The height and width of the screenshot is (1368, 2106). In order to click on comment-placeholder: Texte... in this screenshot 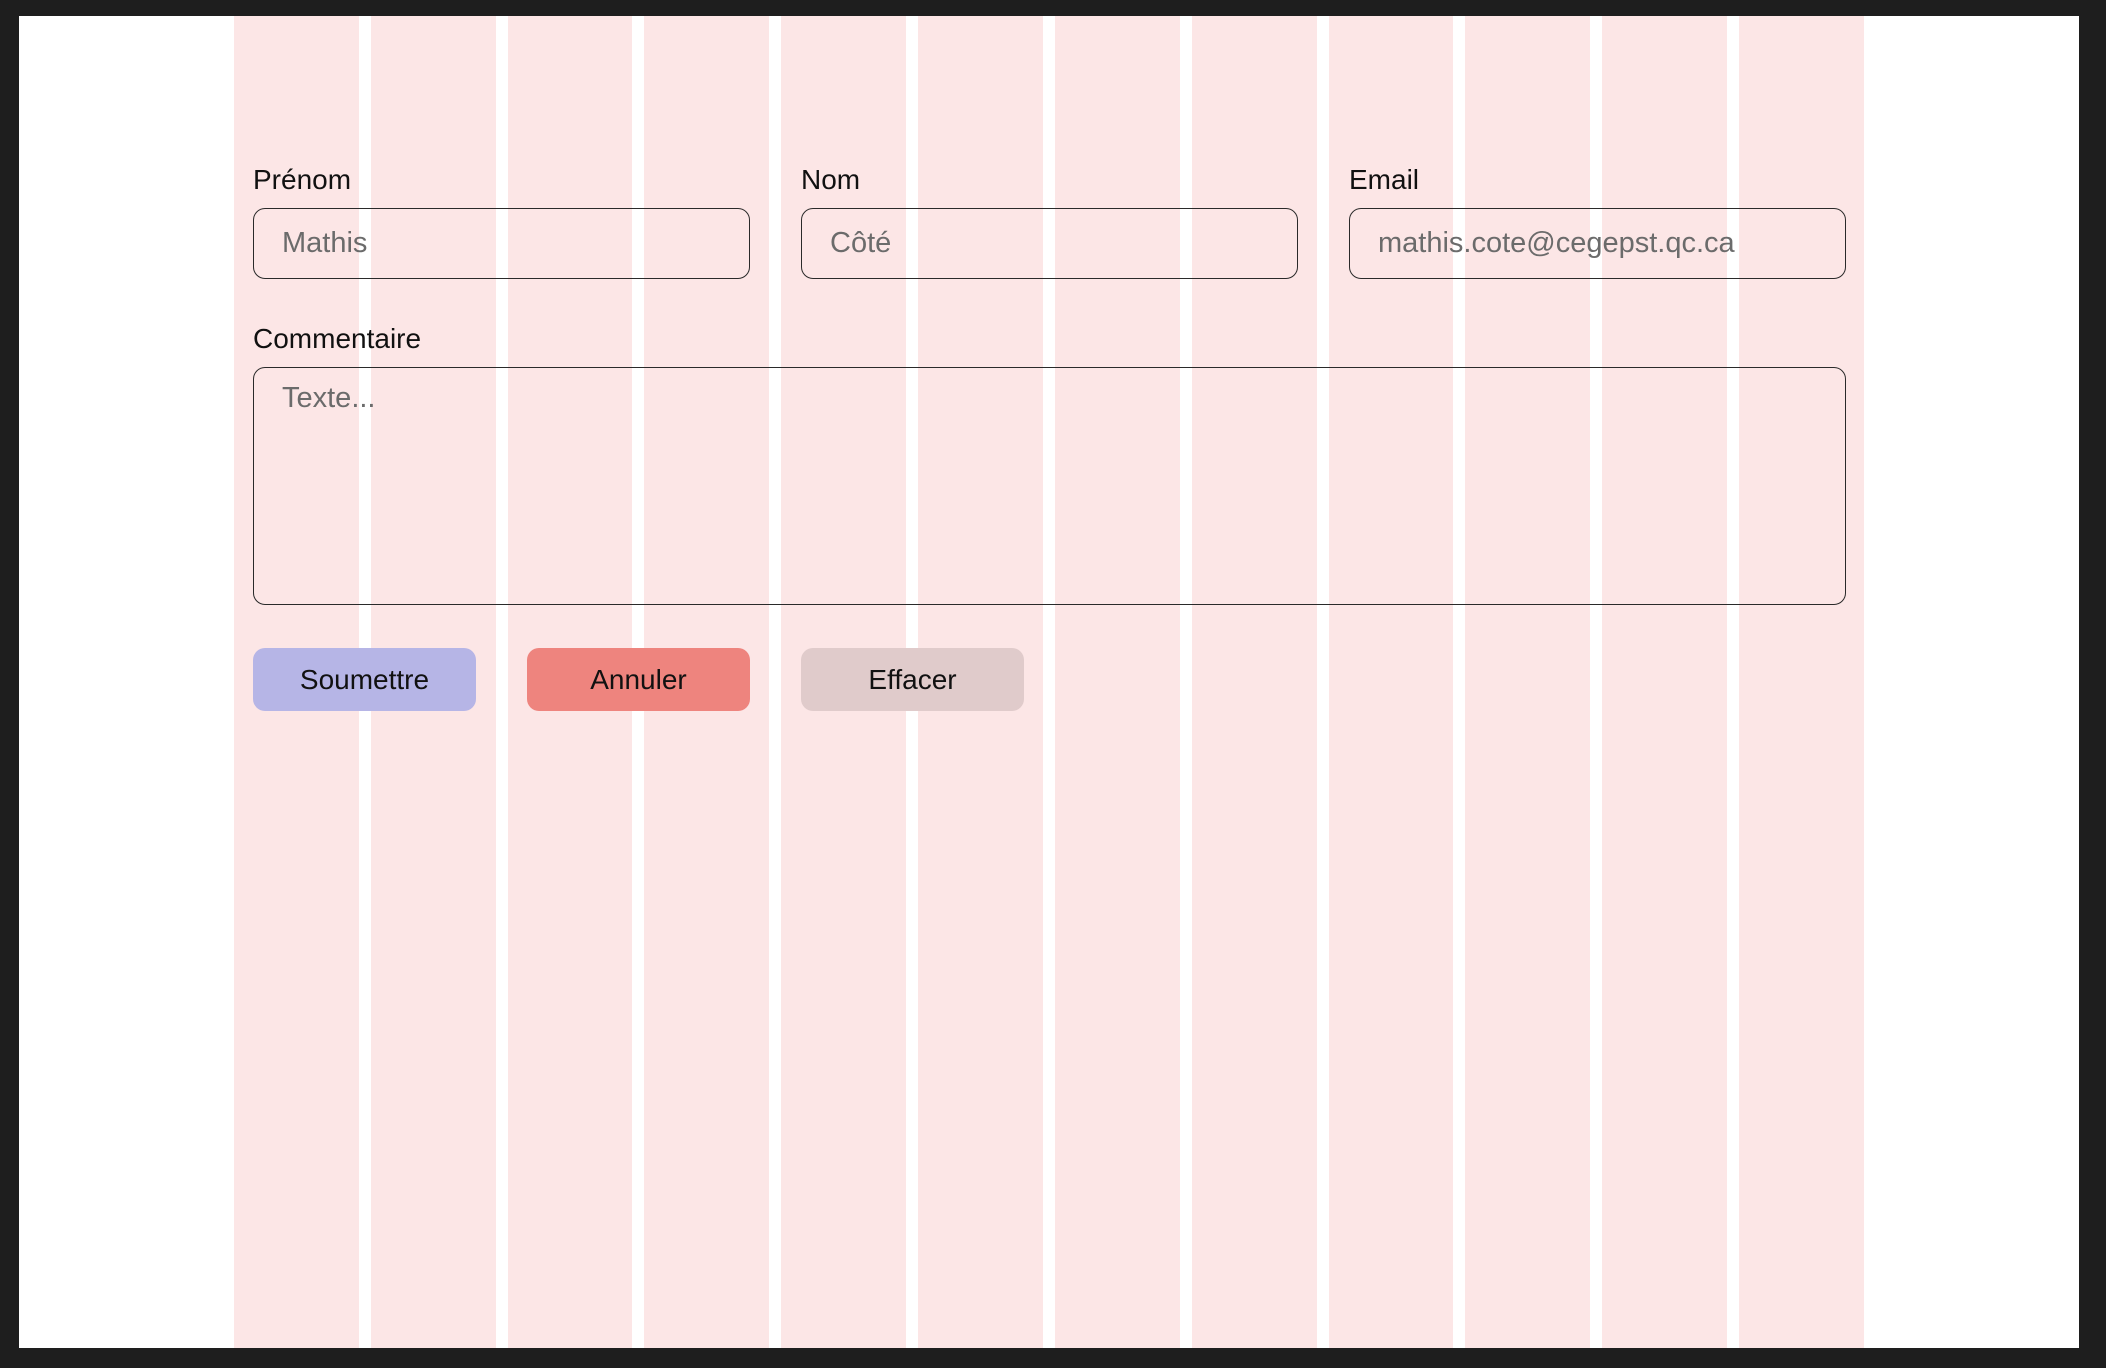, I will do `click(329, 398)`.